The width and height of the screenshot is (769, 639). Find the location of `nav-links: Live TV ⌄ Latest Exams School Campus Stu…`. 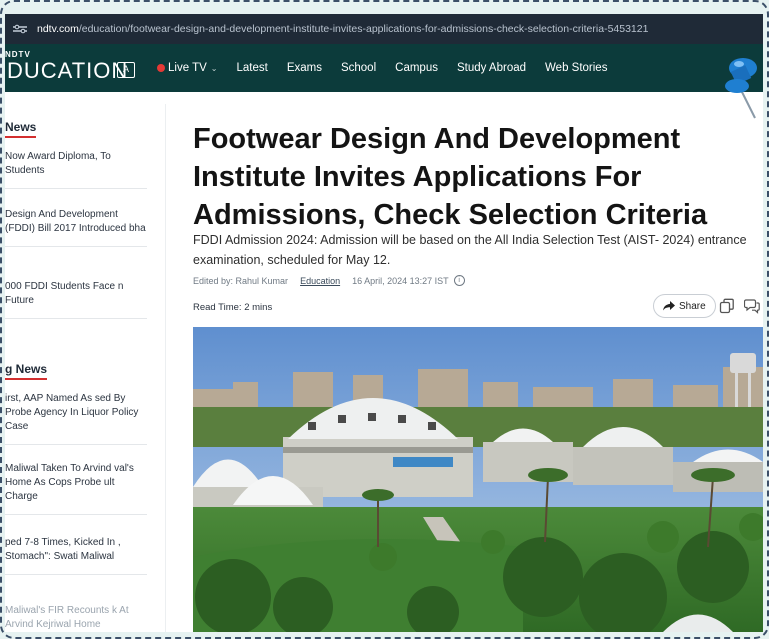

nav-links: Live TV ⌄ Latest Exams School Campus Stu… is located at coordinates (391, 68).